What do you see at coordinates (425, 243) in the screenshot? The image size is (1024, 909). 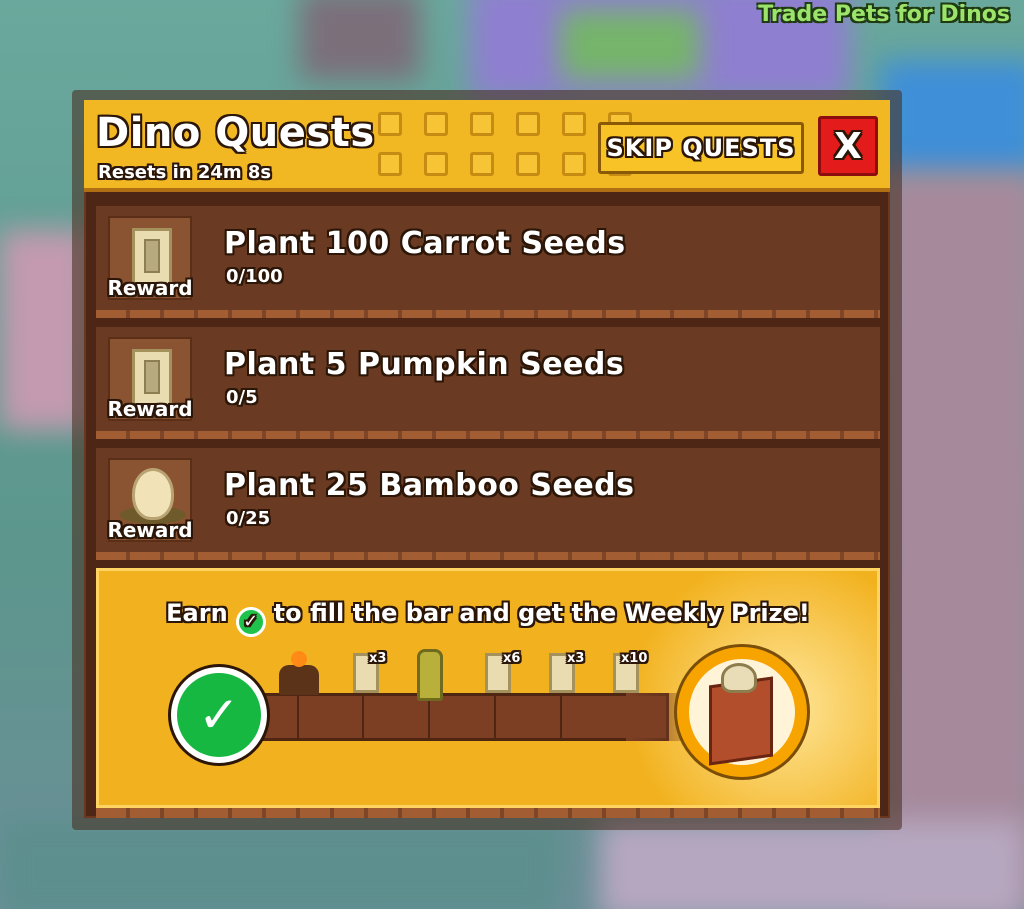 I see `quest-title: Plant 100 Carrot Seeds` at bounding box center [425, 243].